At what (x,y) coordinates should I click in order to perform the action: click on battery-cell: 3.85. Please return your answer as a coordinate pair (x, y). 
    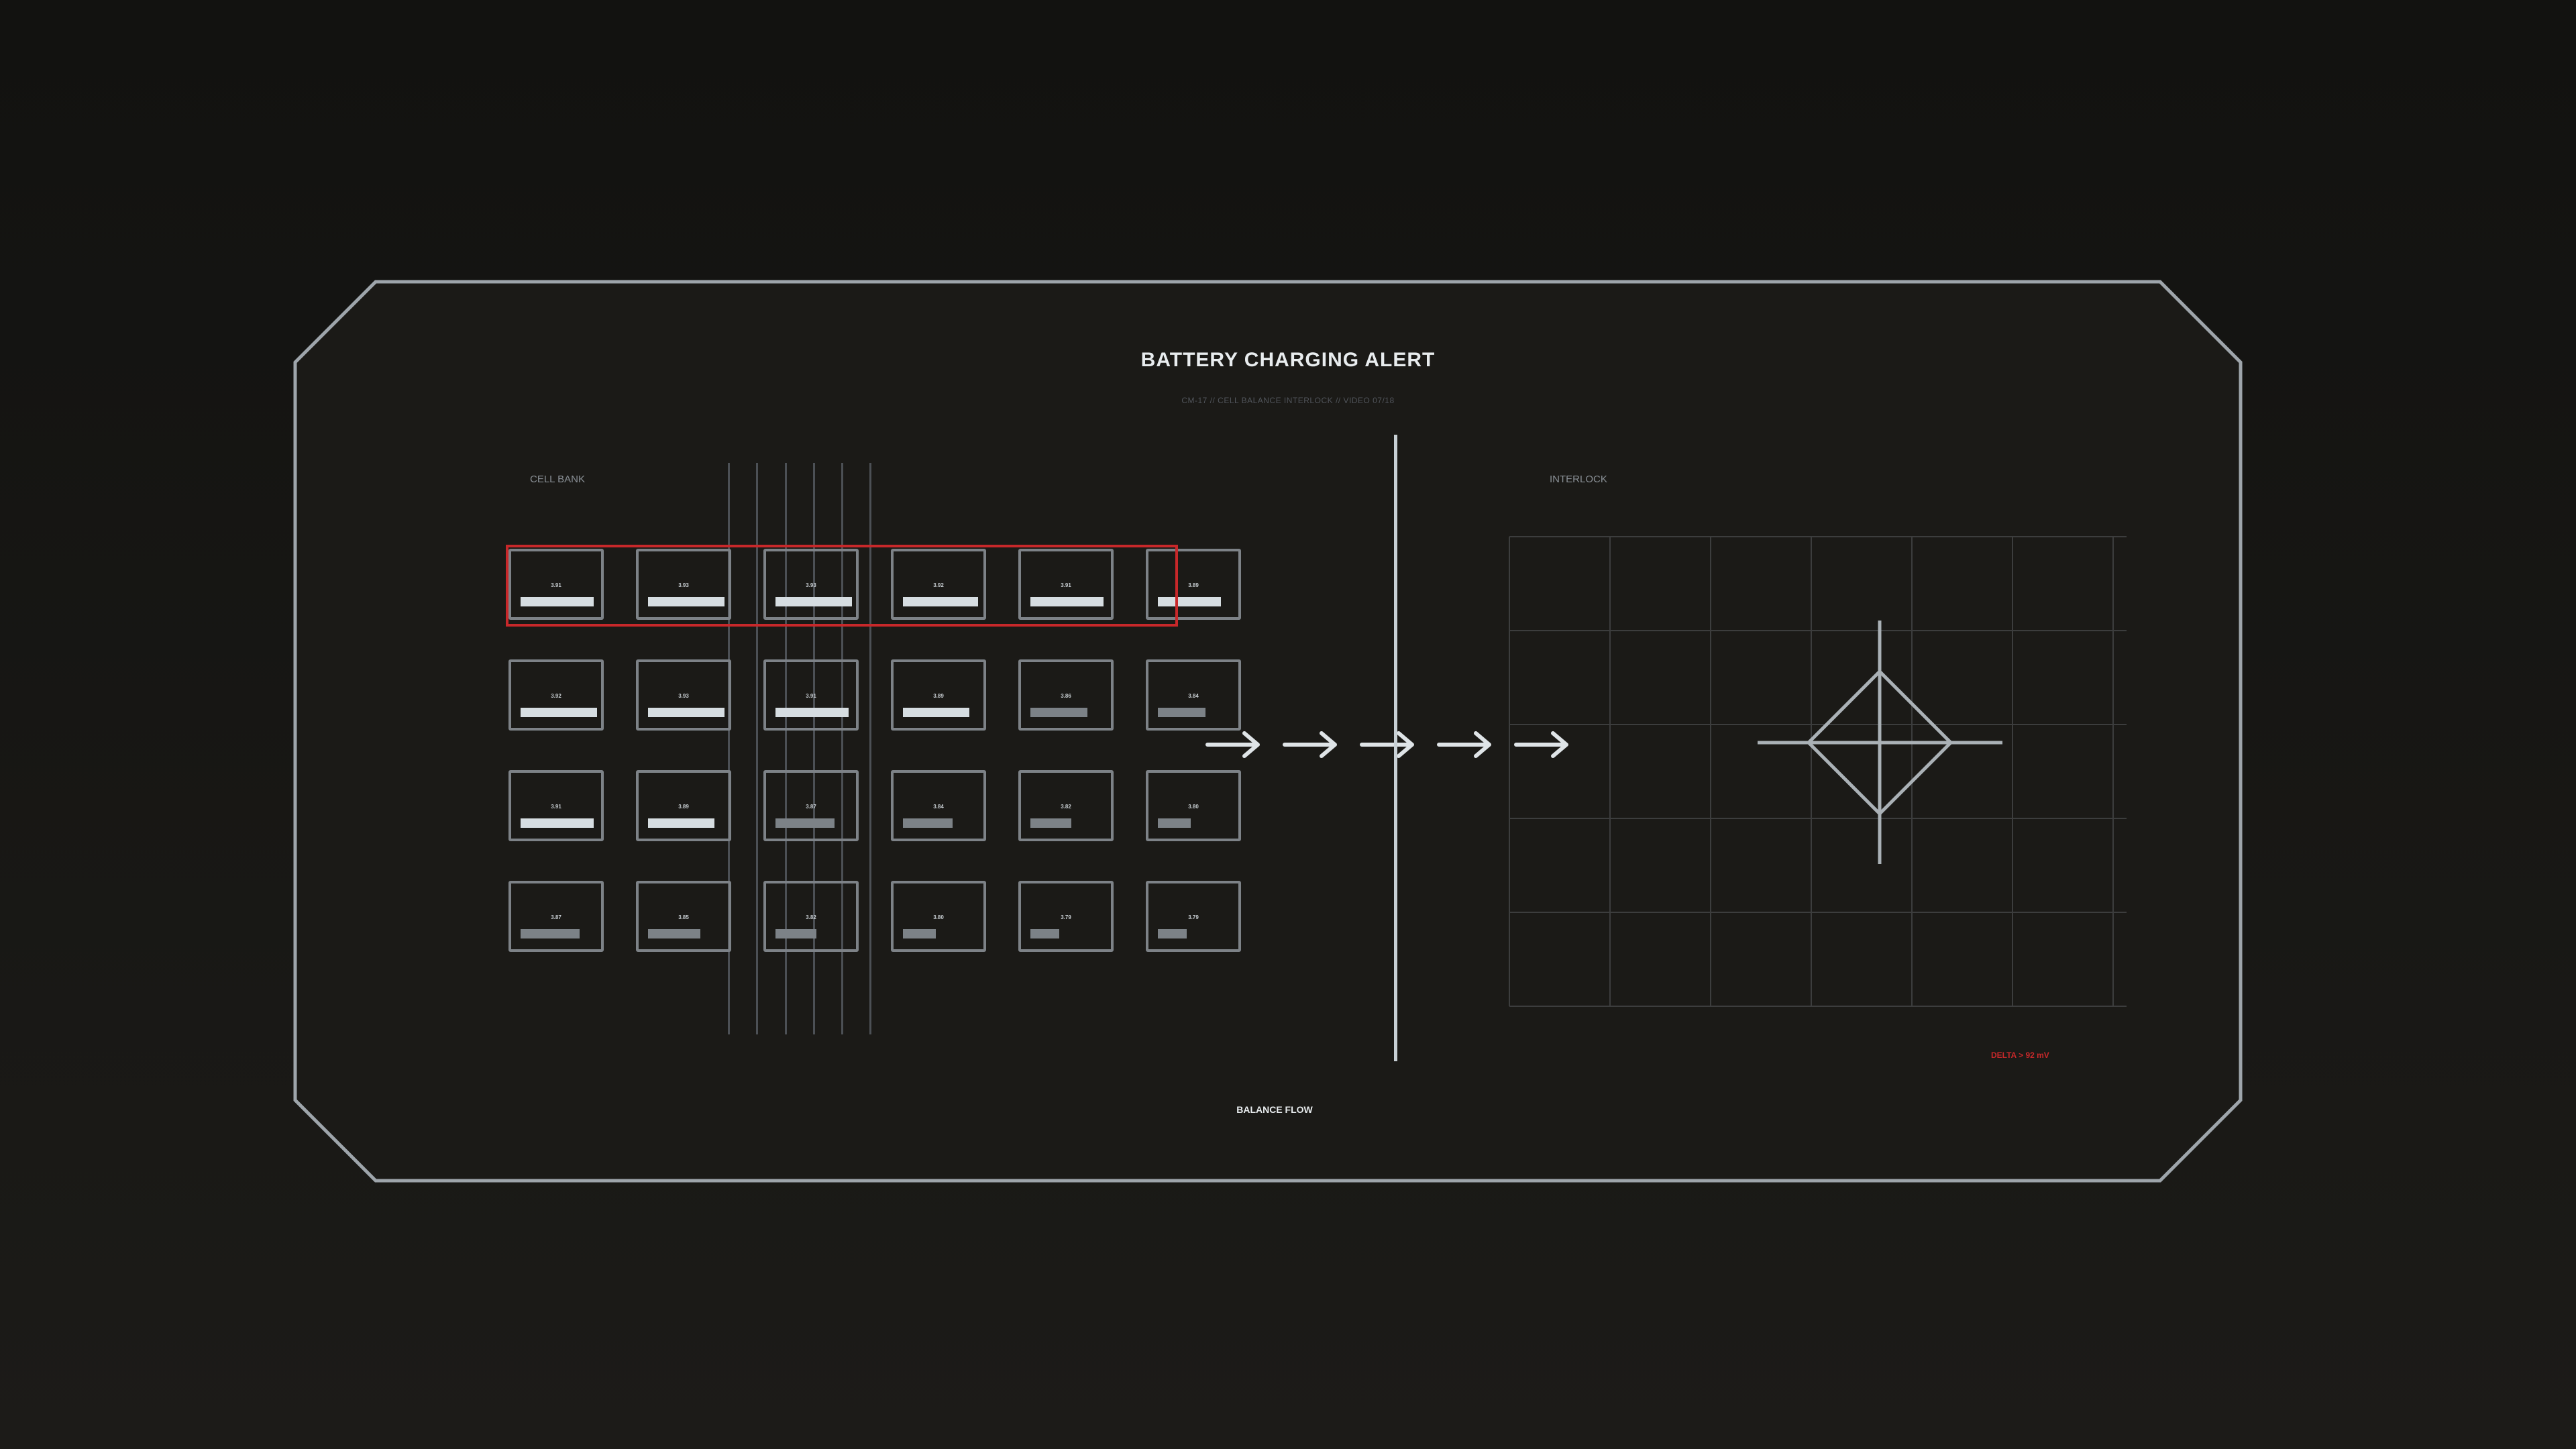
    Looking at the image, I should click on (683, 916).